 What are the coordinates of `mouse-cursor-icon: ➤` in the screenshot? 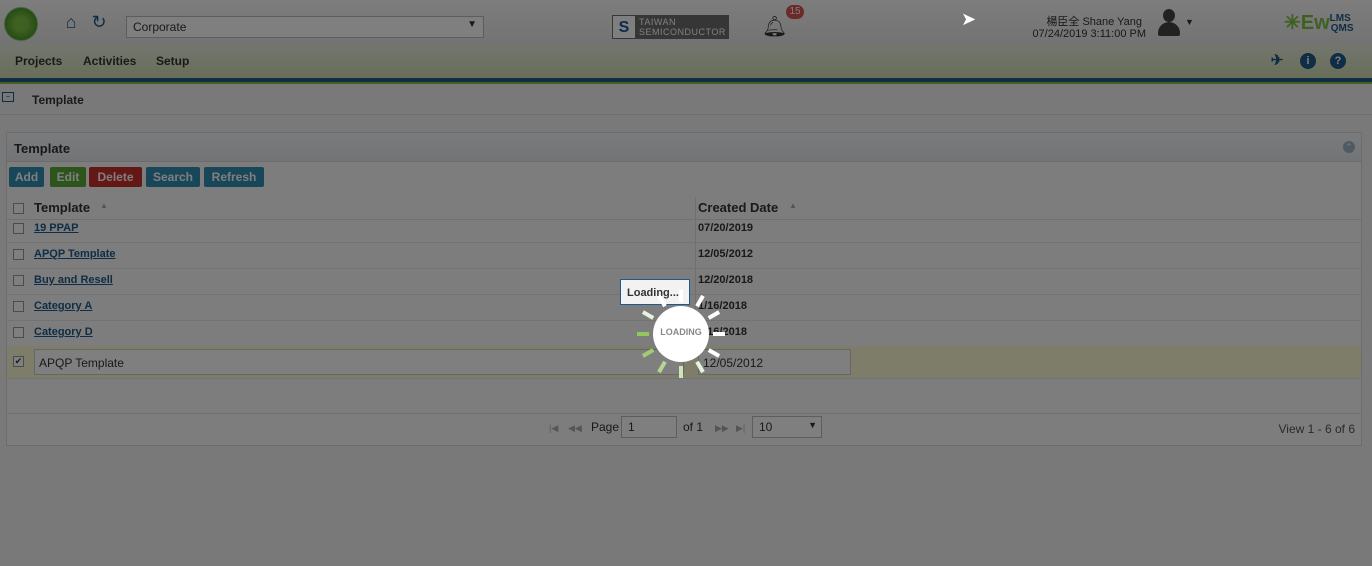 It's located at (969, 19).